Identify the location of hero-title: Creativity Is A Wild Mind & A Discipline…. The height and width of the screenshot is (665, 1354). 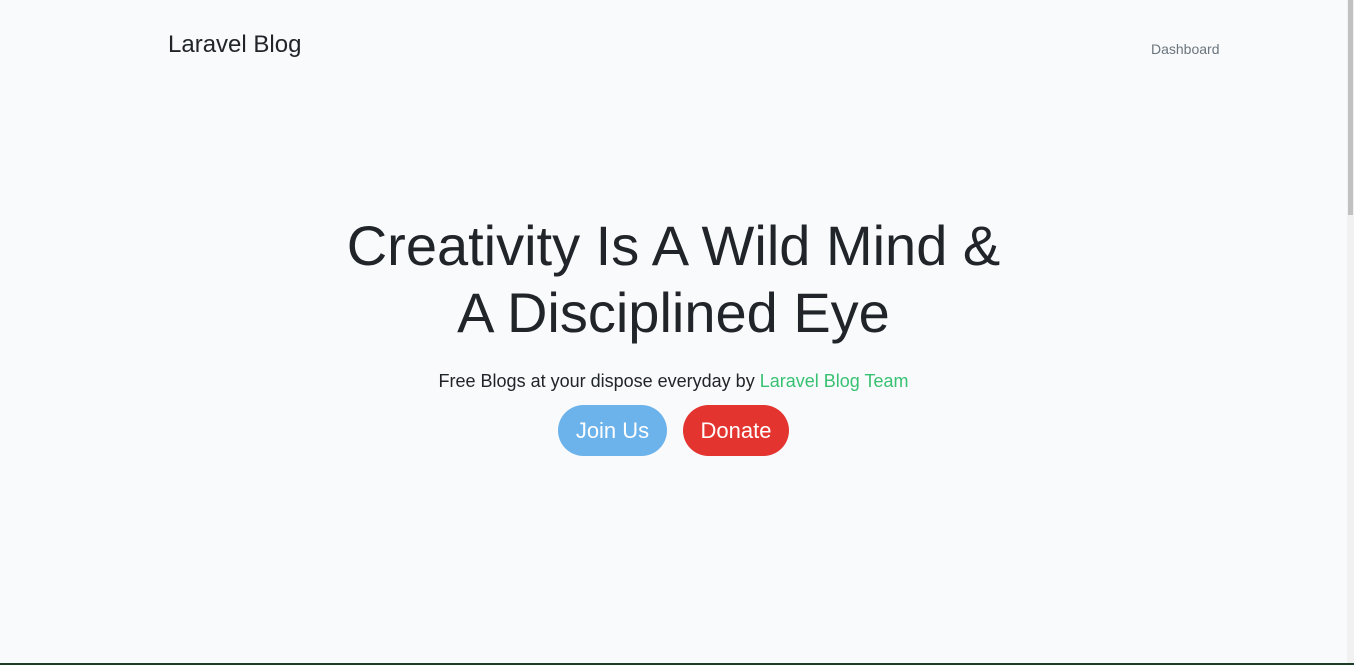
(673, 279).